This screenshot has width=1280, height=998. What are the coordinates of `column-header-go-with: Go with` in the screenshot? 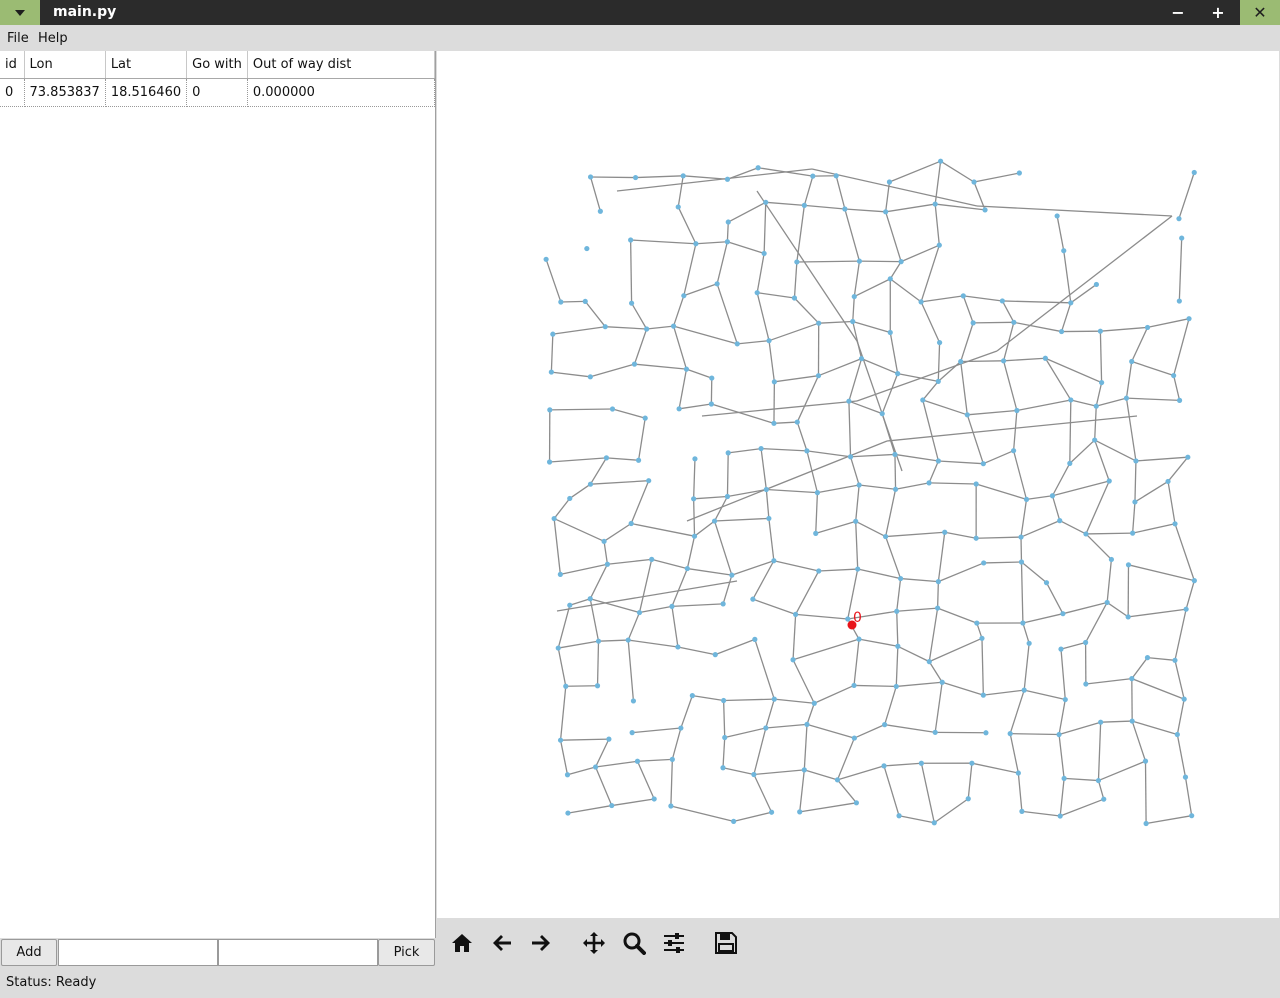 It's located at (217, 65).